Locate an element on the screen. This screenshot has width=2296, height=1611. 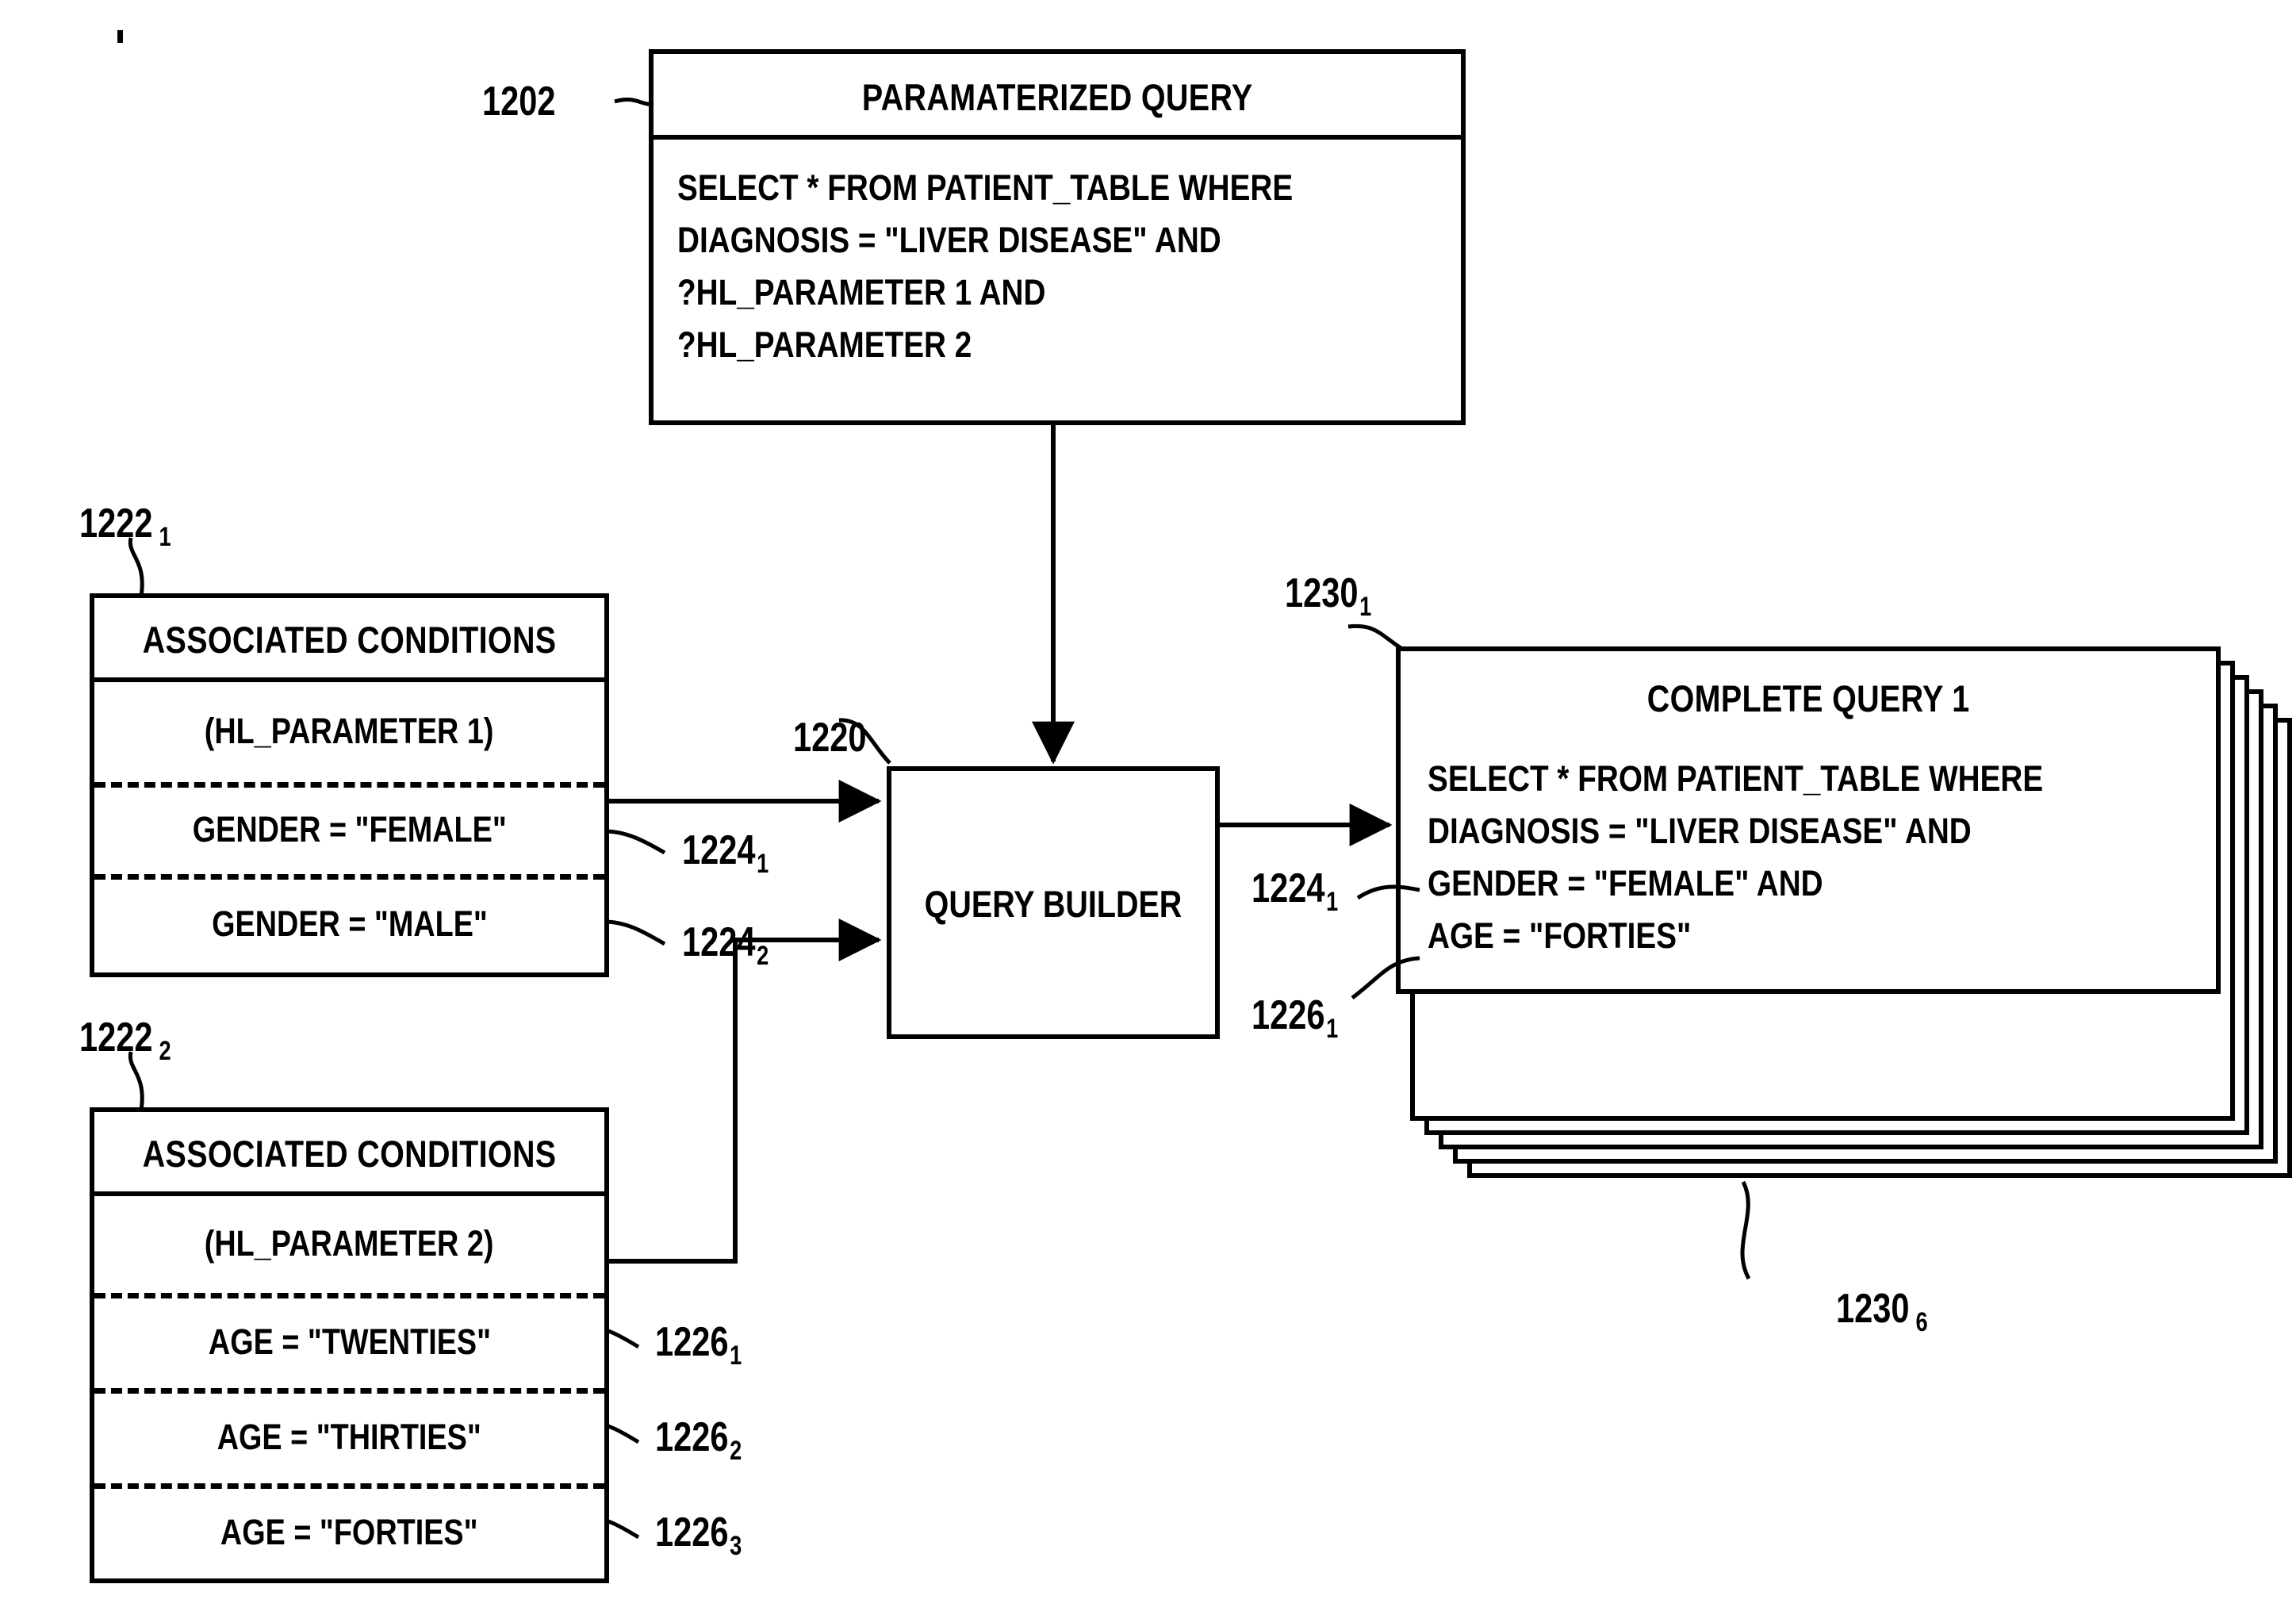
ref-1230-6-subscript: 6 is located at coordinates (1921, 1322).